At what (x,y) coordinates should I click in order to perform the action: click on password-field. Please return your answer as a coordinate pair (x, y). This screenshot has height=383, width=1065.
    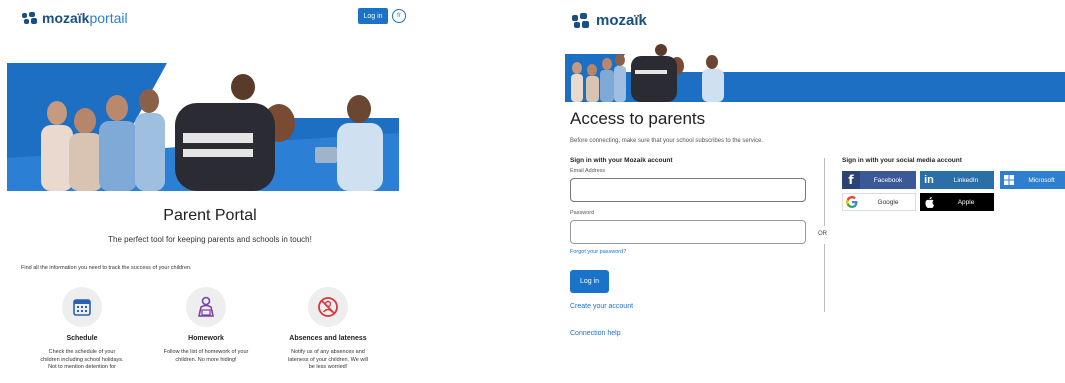
    Looking at the image, I should click on (688, 232).